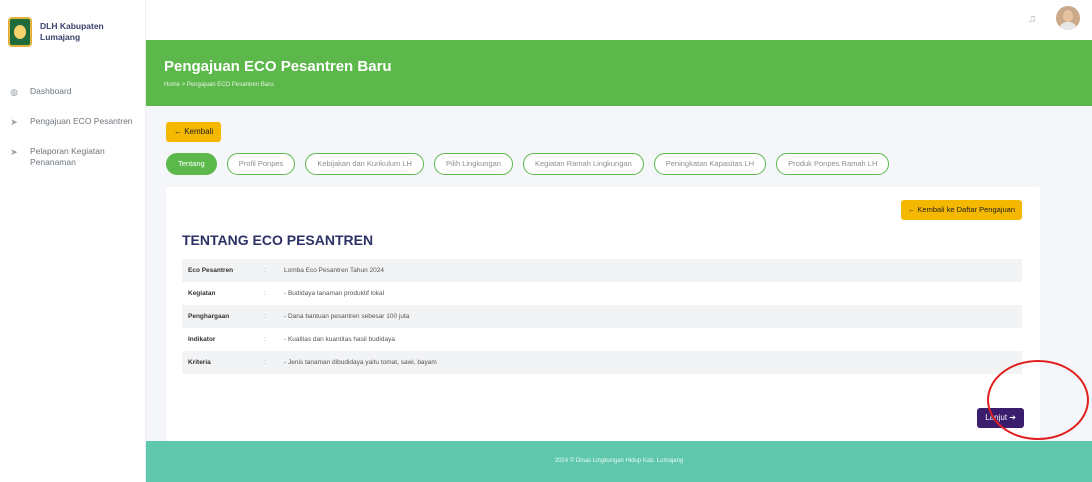  What do you see at coordinates (278, 240) in the screenshot?
I see `section-title: TENTANG ECO PESANTREN` at bounding box center [278, 240].